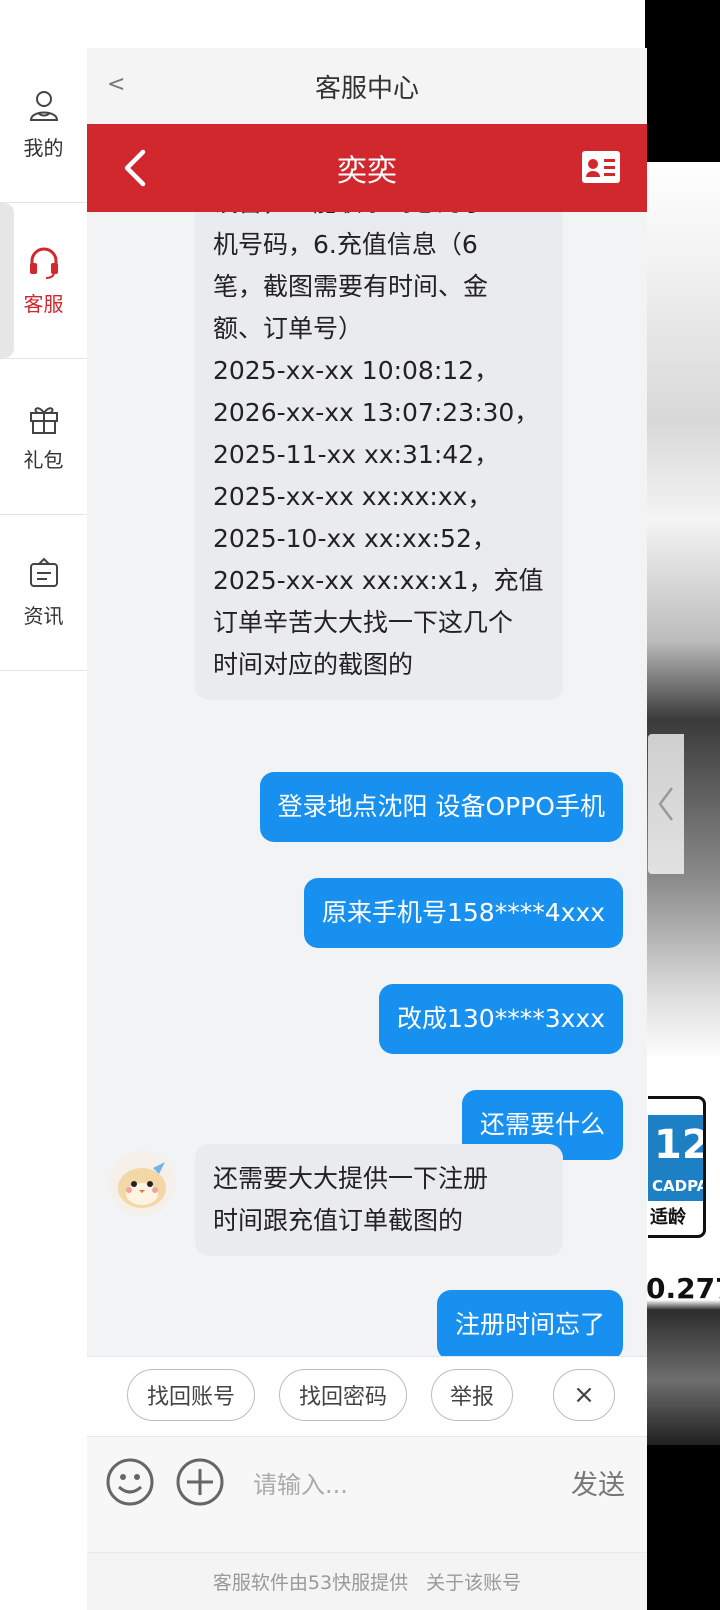  Describe the element at coordinates (137, 168) in the screenshot. I see `back-arrow-icon` at that location.